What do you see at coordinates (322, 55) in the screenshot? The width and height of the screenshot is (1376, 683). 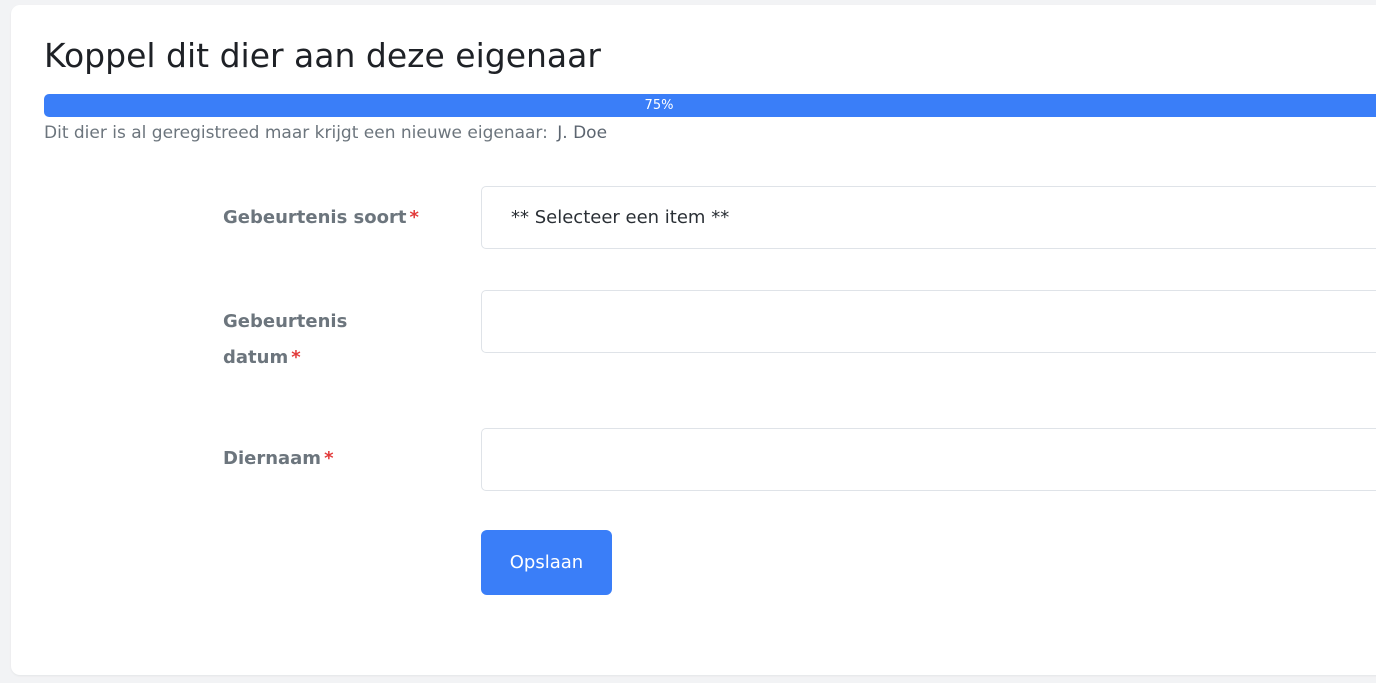 I see `page-title: Koppel dit dier aan deze eigenaar` at bounding box center [322, 55].